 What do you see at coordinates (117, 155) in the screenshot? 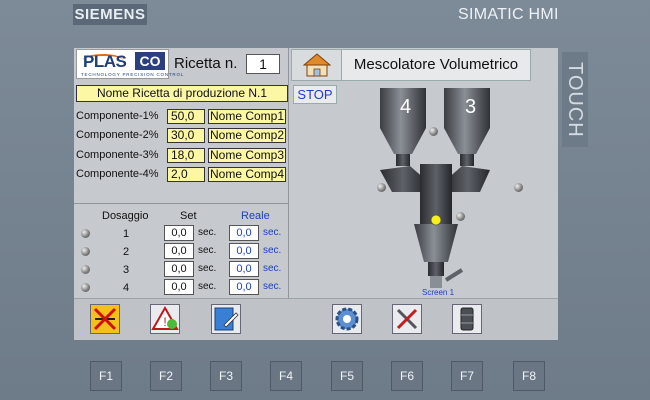
I see `component-label: Componente-3%` at bounding box center [117, 155].